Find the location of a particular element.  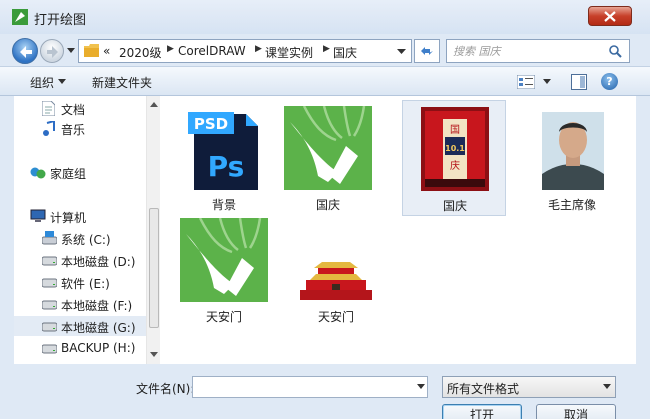

filename-field is located at coordinates (310, 387).